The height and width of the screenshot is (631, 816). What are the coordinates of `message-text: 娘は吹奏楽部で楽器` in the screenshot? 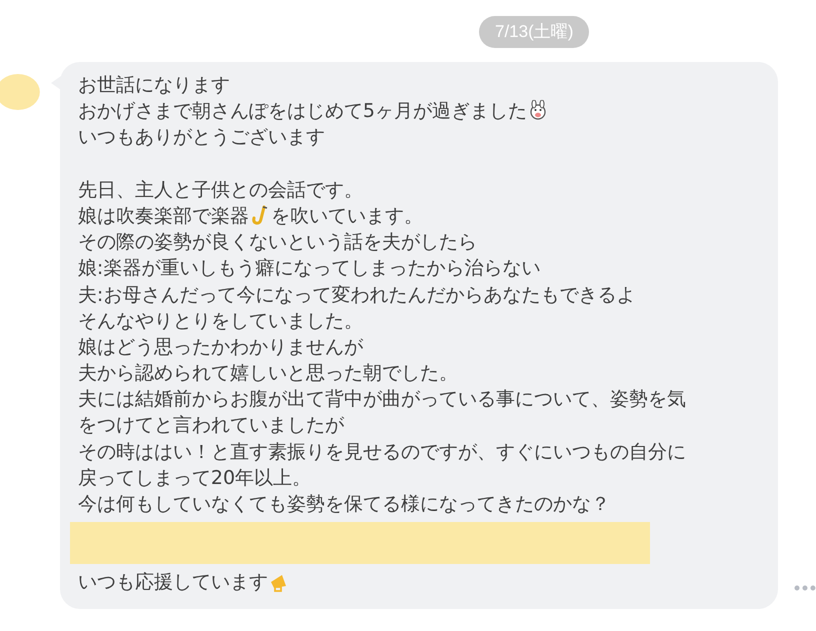 It's located at (163, 216).